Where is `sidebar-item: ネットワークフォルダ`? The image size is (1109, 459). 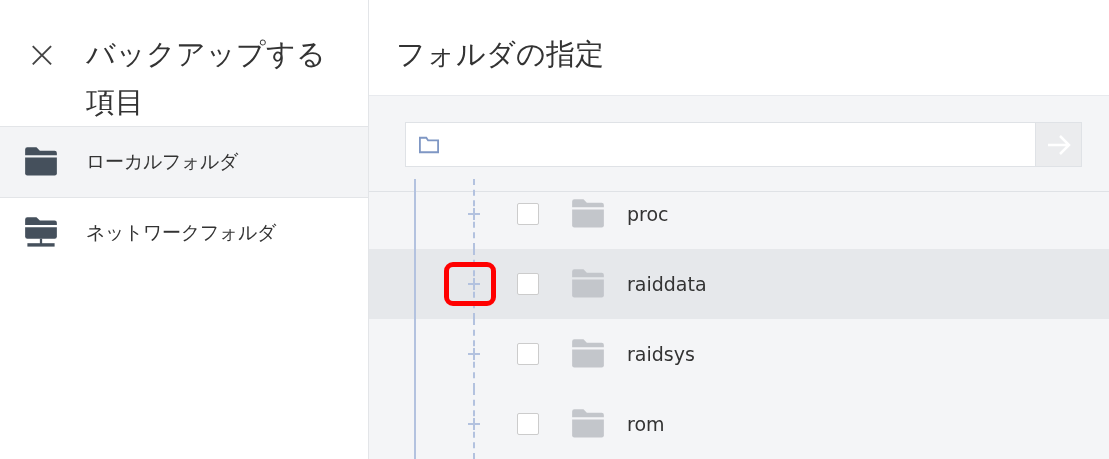 sidebar-item: ネットワークフォルダ is located at coordinates (184, 232).